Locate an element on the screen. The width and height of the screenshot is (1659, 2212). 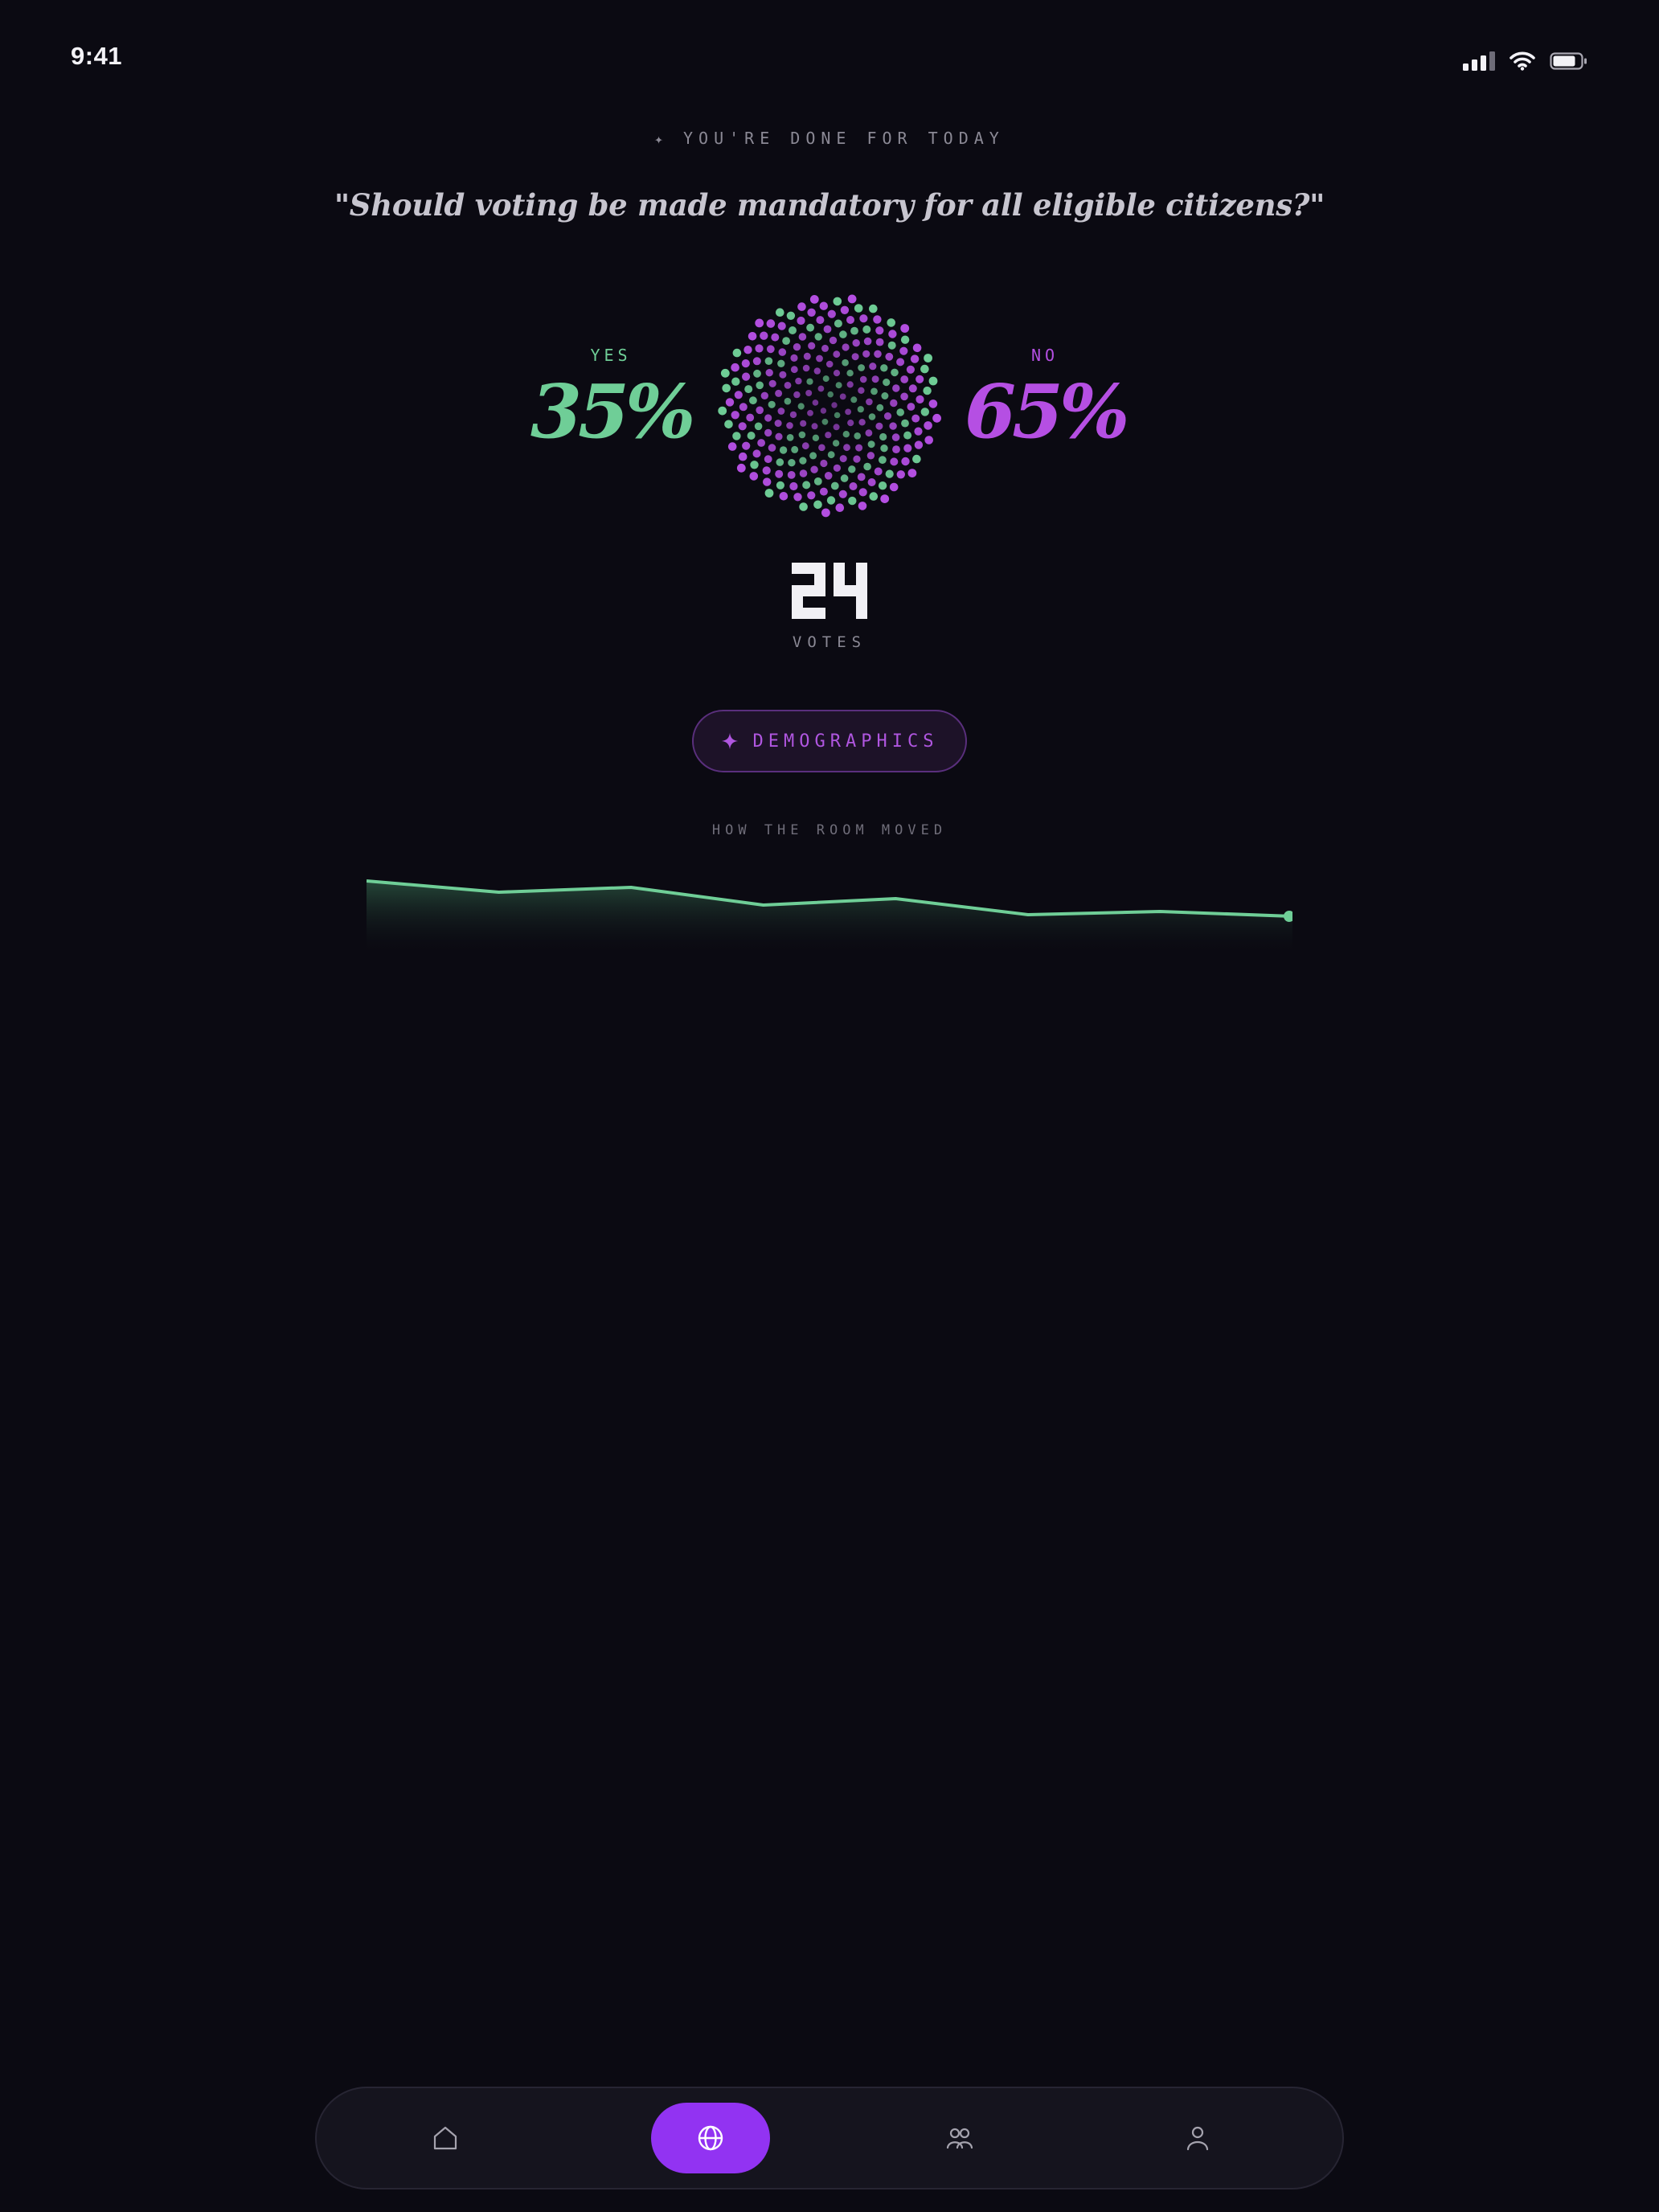
tab-bar is located at coordinates (829, 2138).